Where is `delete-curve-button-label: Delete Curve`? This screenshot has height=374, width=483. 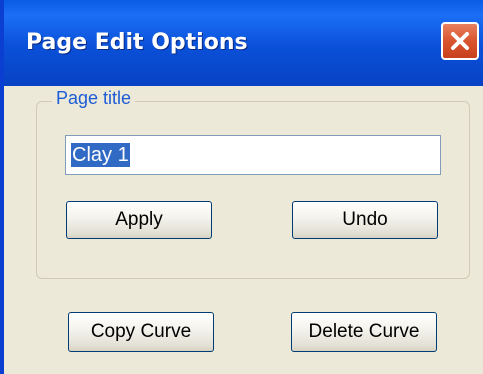
delete-curve-button-label: Delete Curve is located at coordinates (364, 331).